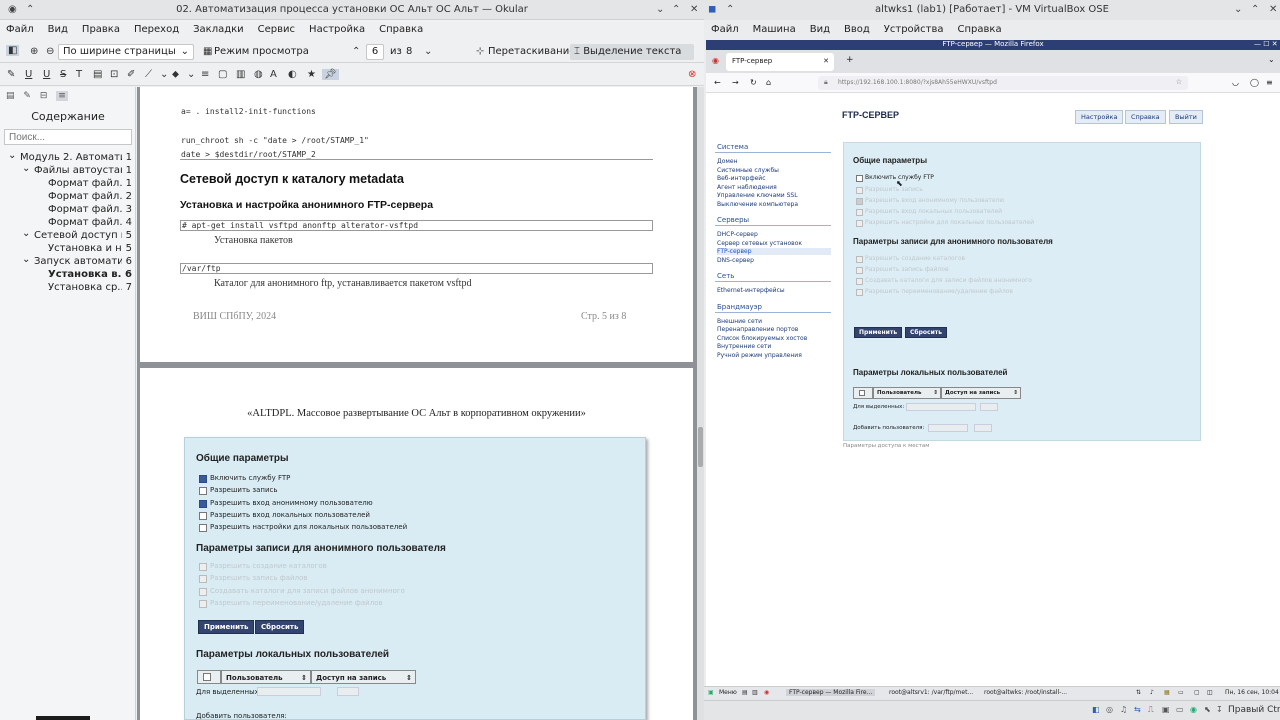  I want to click on text-select-button: ⌶ Выделение текста, so click(632, 52).